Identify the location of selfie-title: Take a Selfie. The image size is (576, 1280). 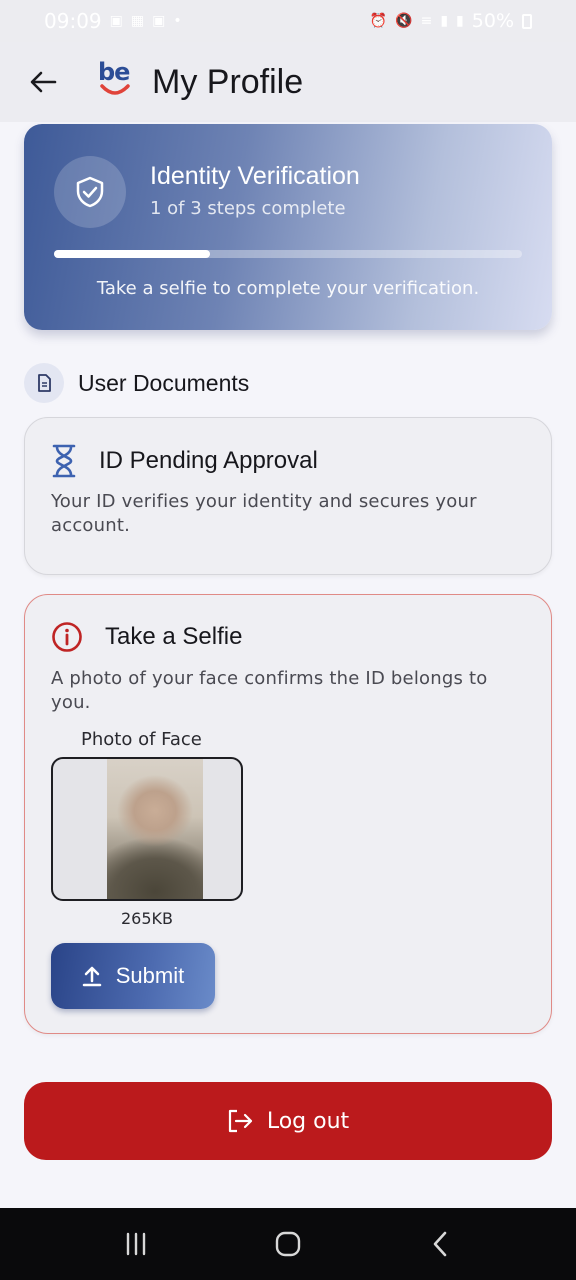
(174, 636).